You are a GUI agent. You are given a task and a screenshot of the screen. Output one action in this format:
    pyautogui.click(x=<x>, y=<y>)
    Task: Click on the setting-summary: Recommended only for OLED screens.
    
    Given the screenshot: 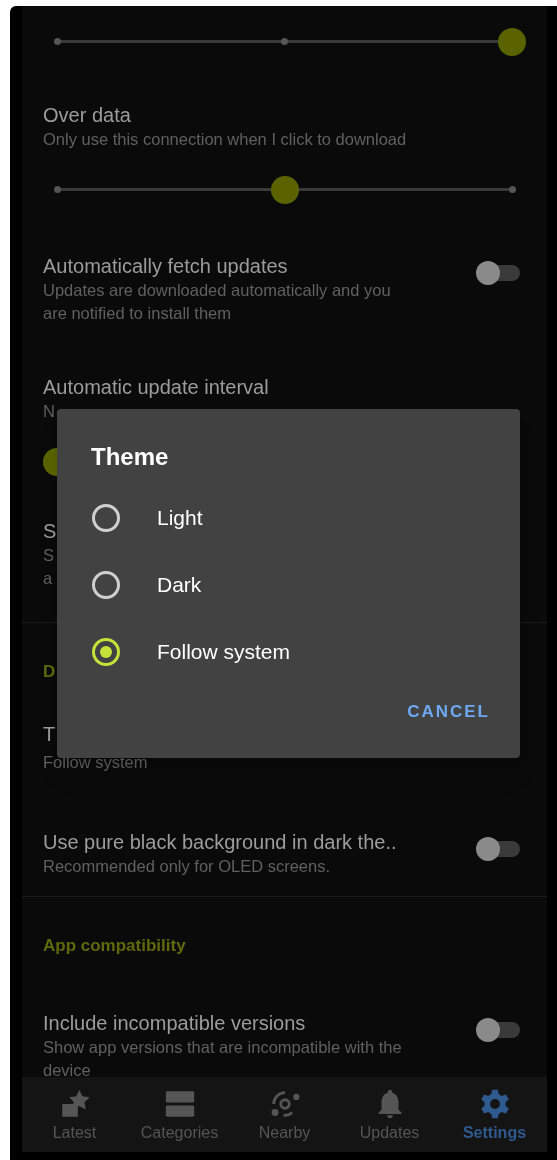 What is the action you would take?
    pyautogui.click(x=187, y=866)
    